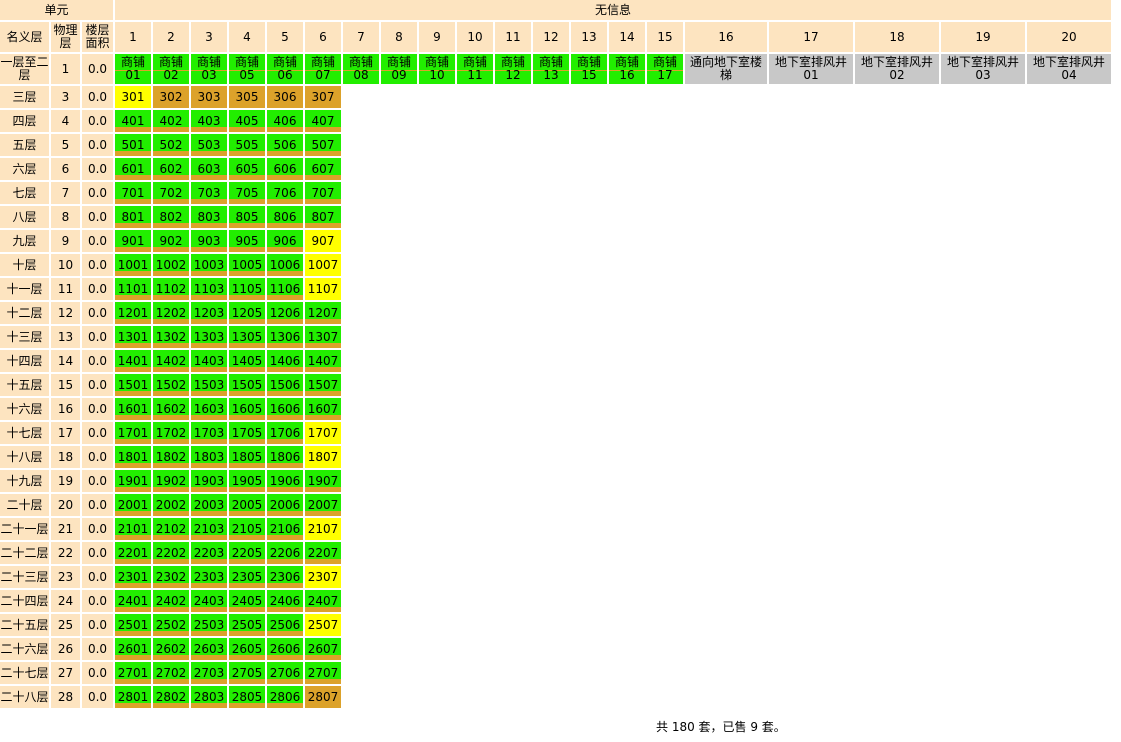  What do you see at coordinates (323, 625) in the screenshot?
I see `unit-cell: 2507` at bounding box center [323, 625].